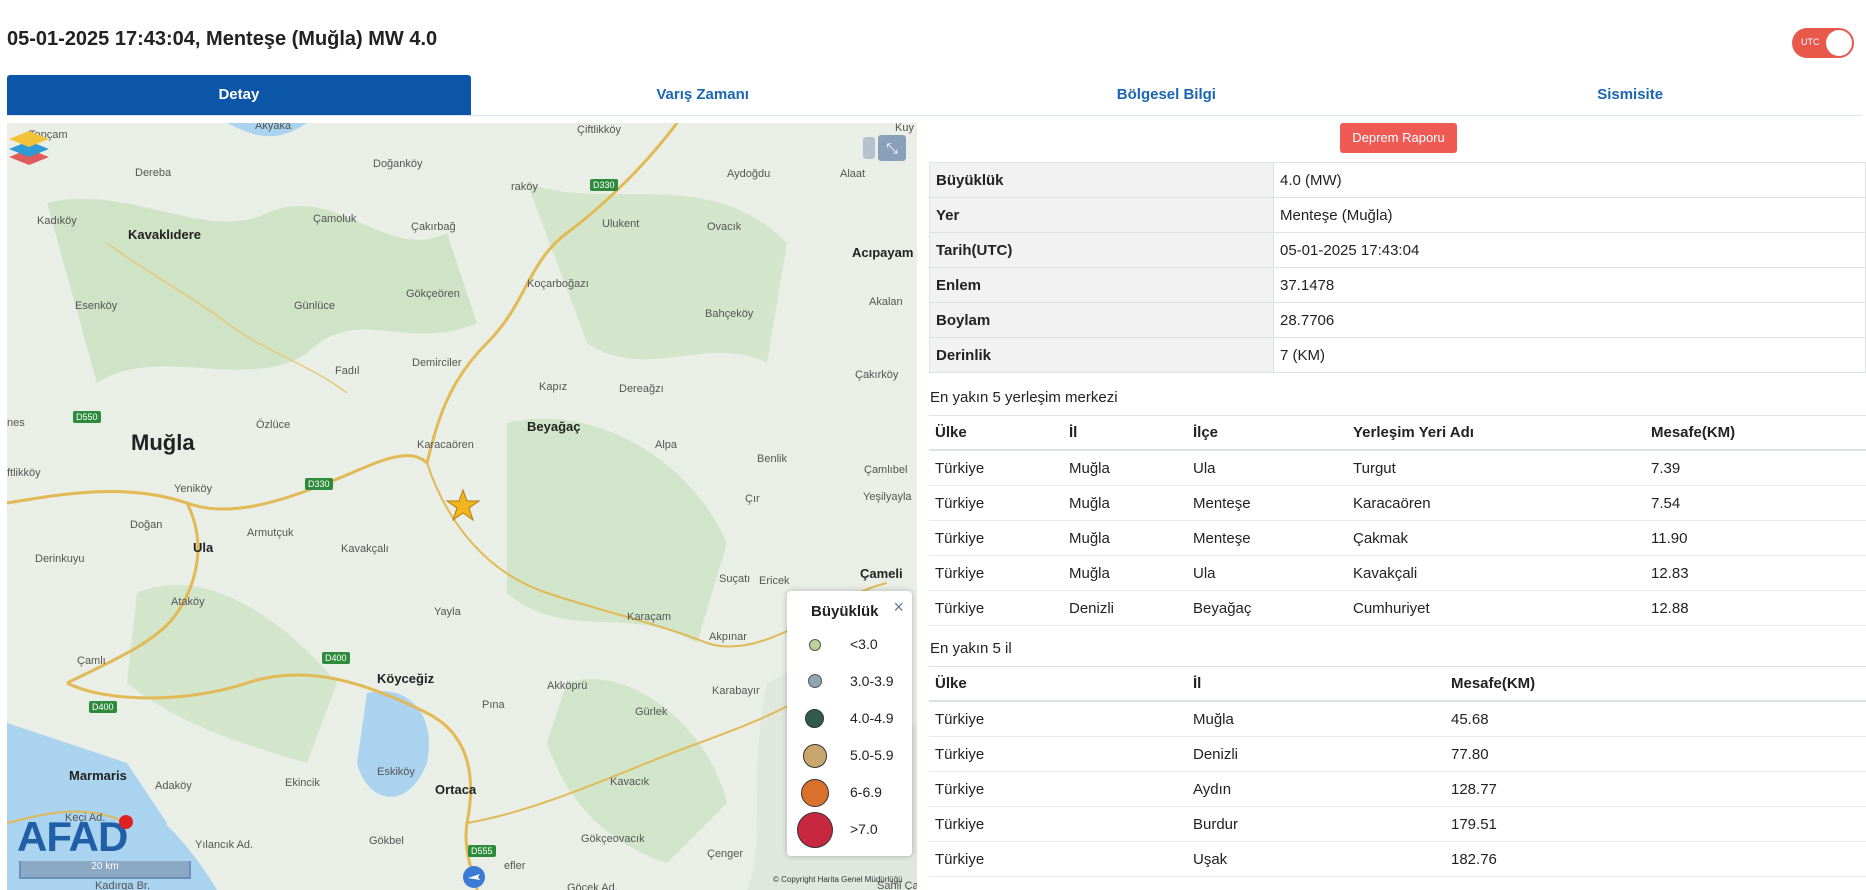  I want to click on epicenter-star-icon, so click(463, 505).